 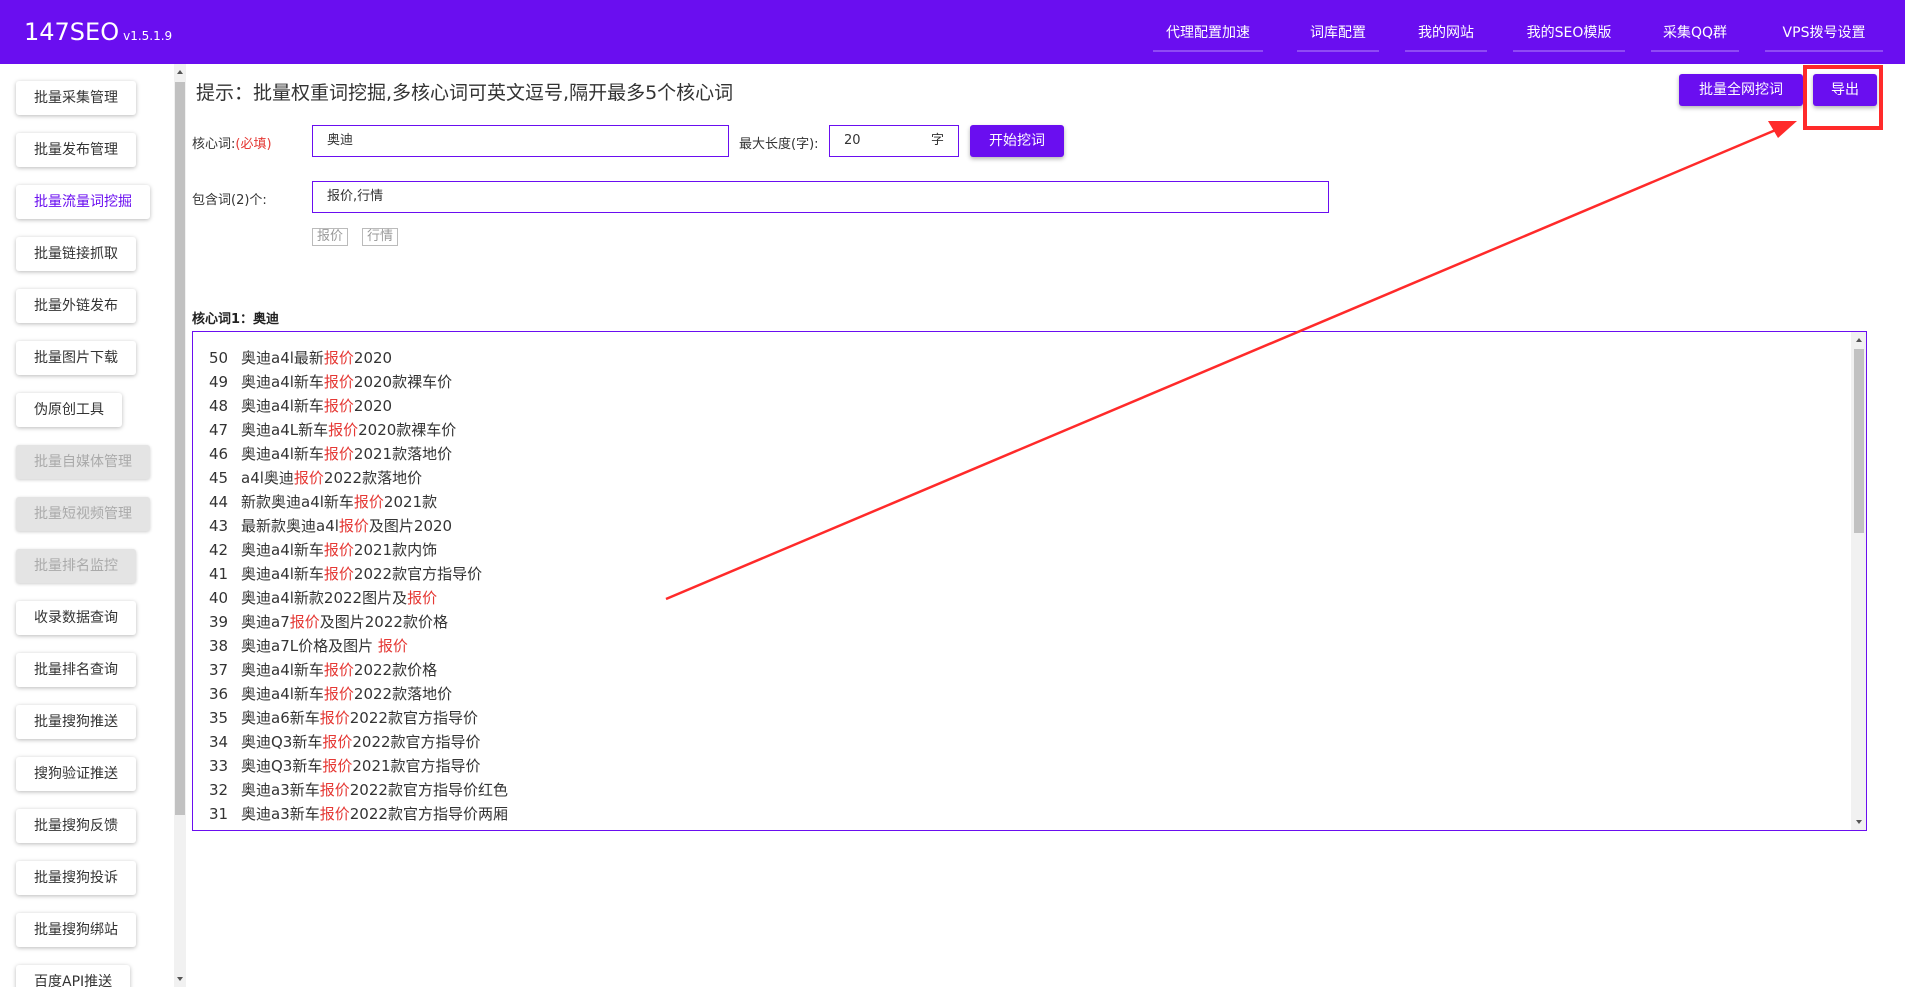 What do you see at coordinates (219, 646) in the screenshot?
I see `result-row-number: 38` at bounding box center [219, 646].